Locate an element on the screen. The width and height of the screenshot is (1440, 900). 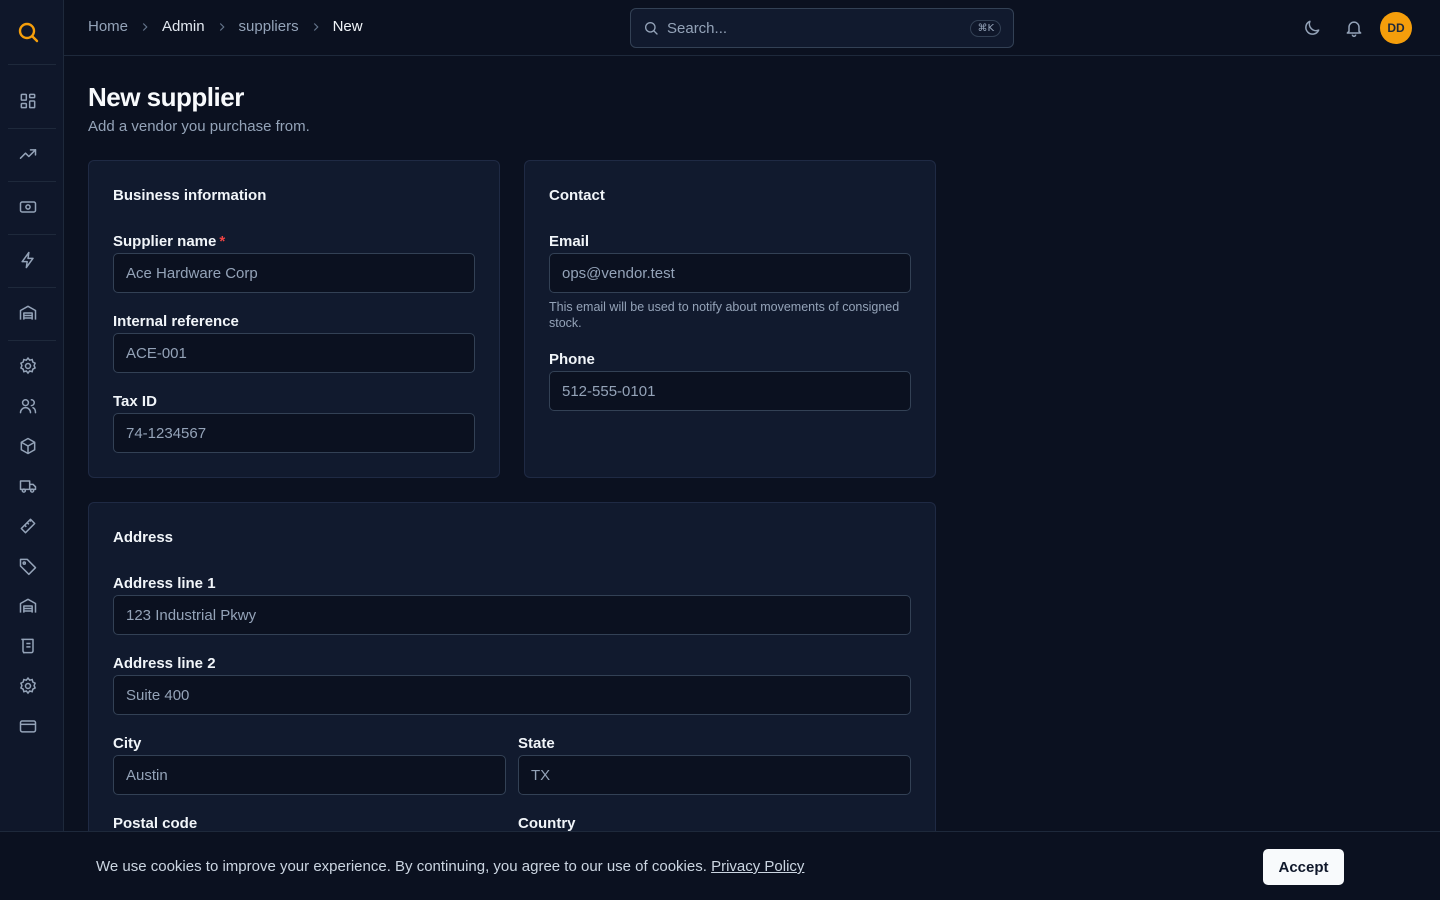
bell-icon is located at coordinates (1354, 28).